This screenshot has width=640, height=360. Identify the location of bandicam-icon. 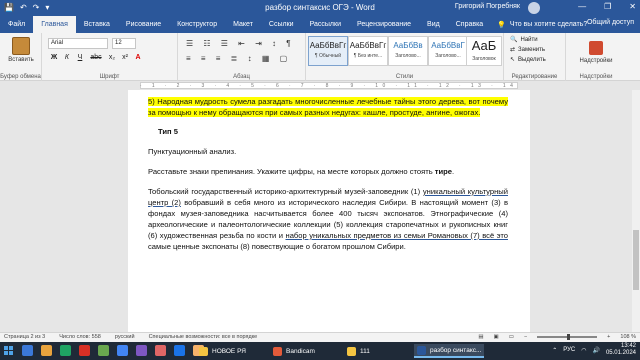
(277, 351).